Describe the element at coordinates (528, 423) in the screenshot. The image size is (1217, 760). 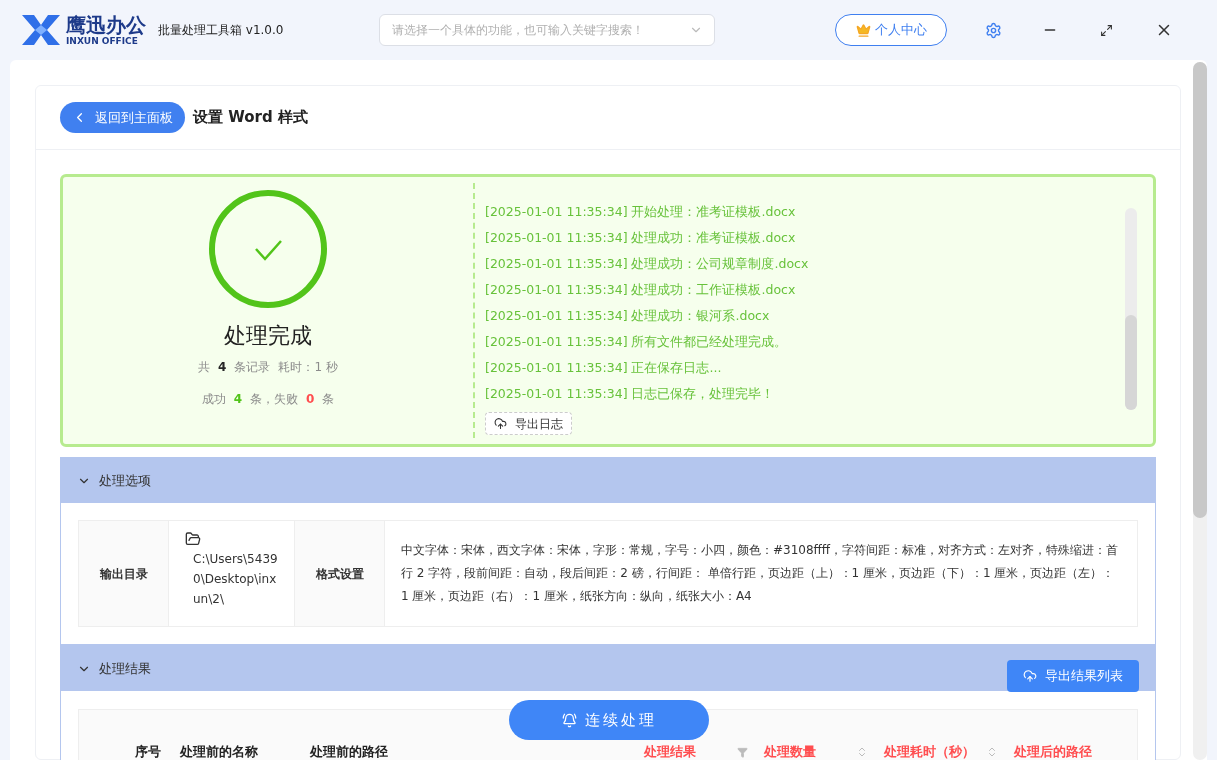
I see `export-log-button: 导出日志` at that location.